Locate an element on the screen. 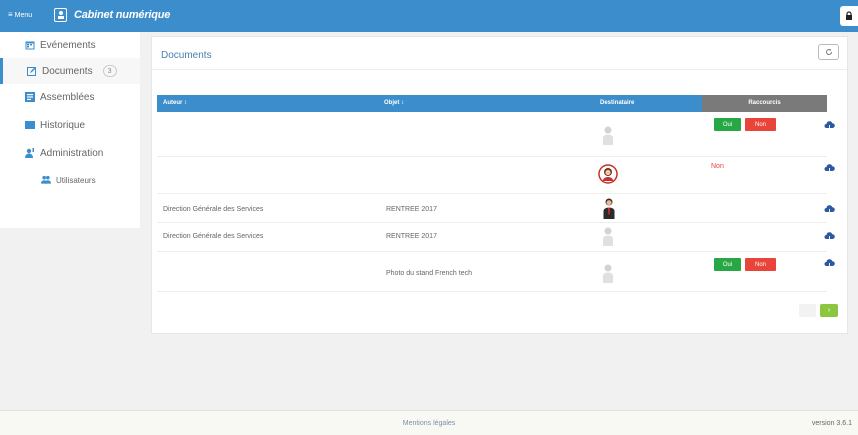 The image size is (858, 435). sidebar-item-label: Assemblées is located at coordinates (67, 97).